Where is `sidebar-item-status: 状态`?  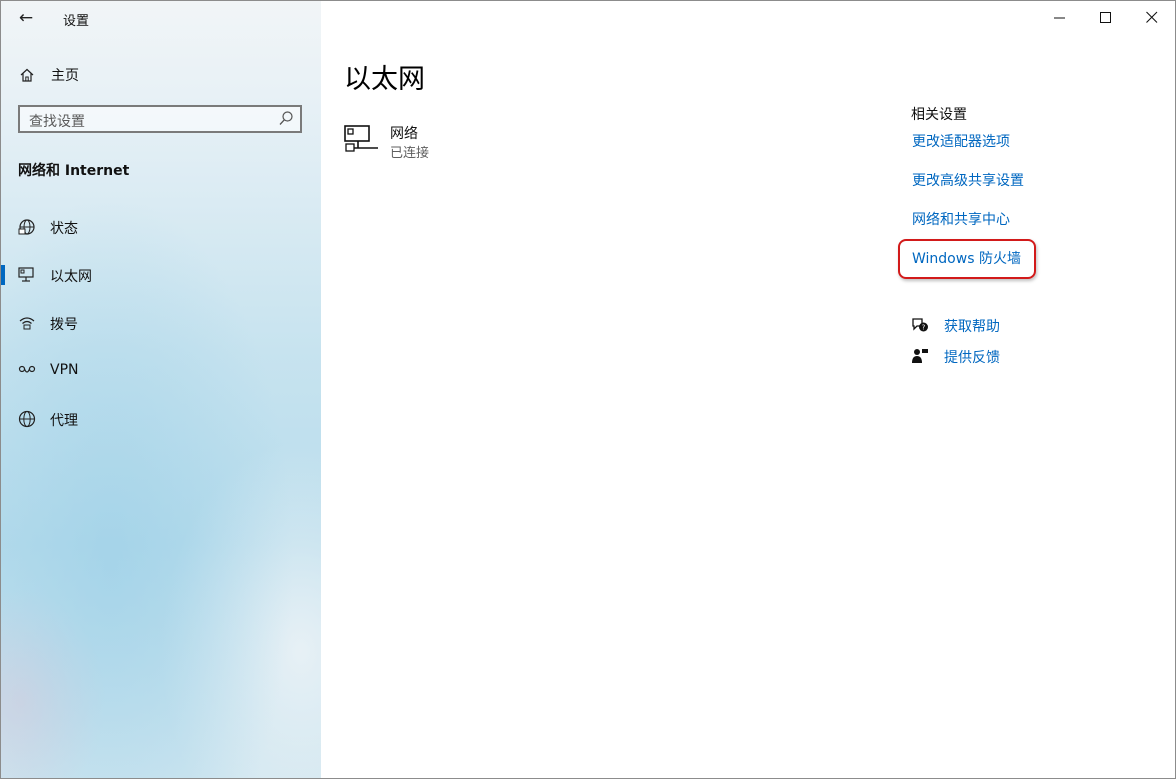
sidebar-item-status: 状态 is located at coordinates (161, 227).